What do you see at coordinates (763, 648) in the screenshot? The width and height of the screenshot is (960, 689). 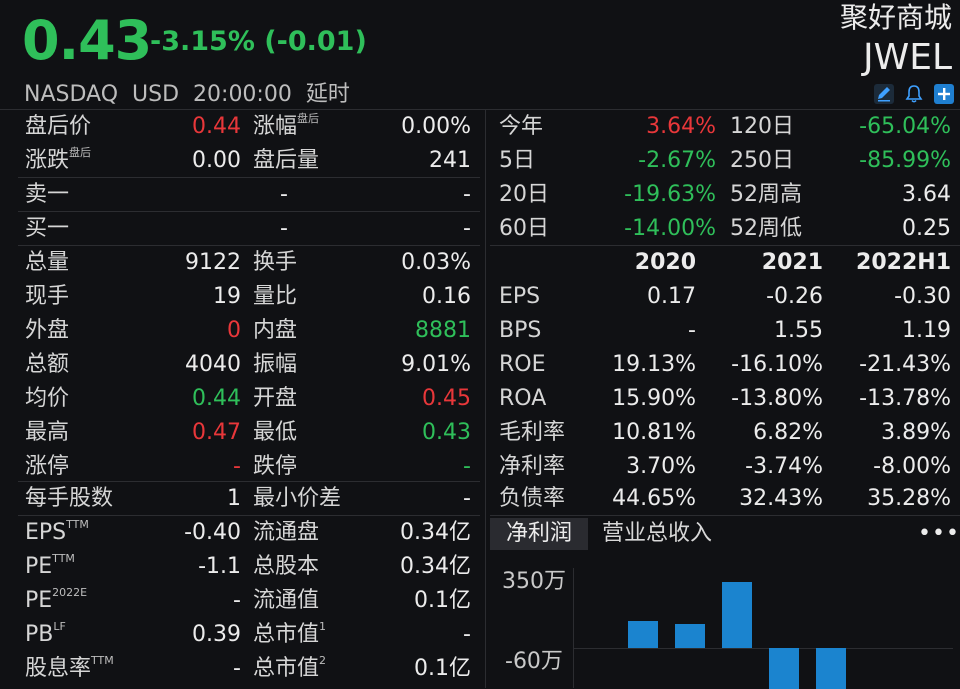 I see `chart-baseline` at bounding box center [763, 648].